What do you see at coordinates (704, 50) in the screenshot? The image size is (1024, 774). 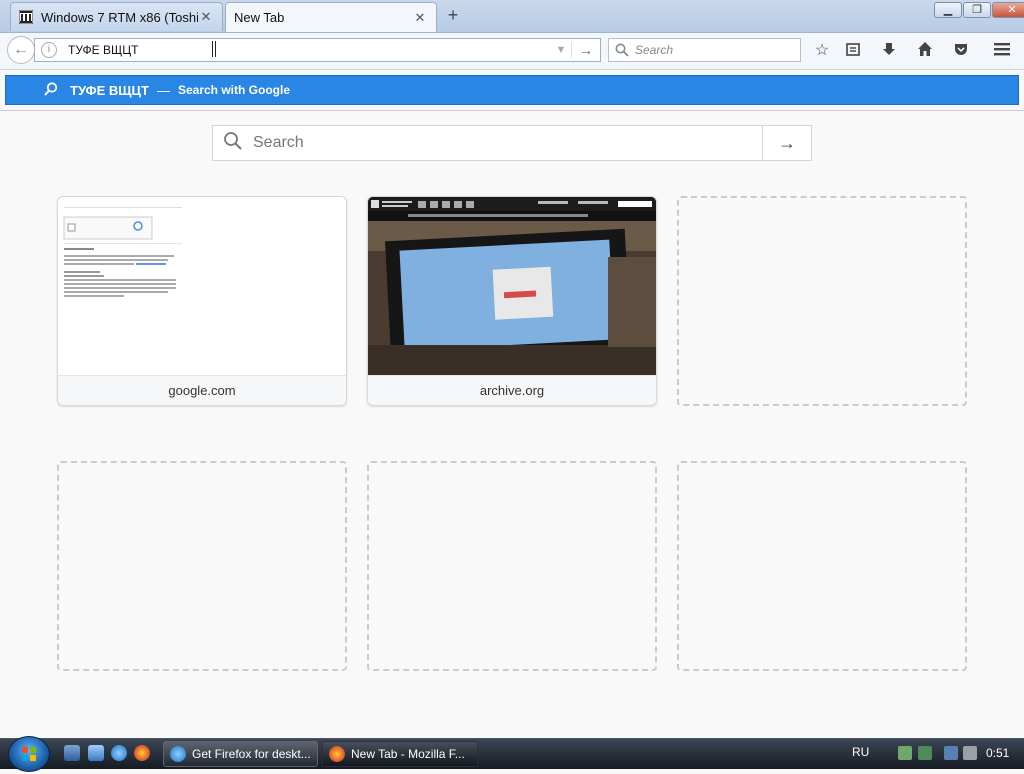 I see `search-bar: Search` at bounding box center [704, 50].